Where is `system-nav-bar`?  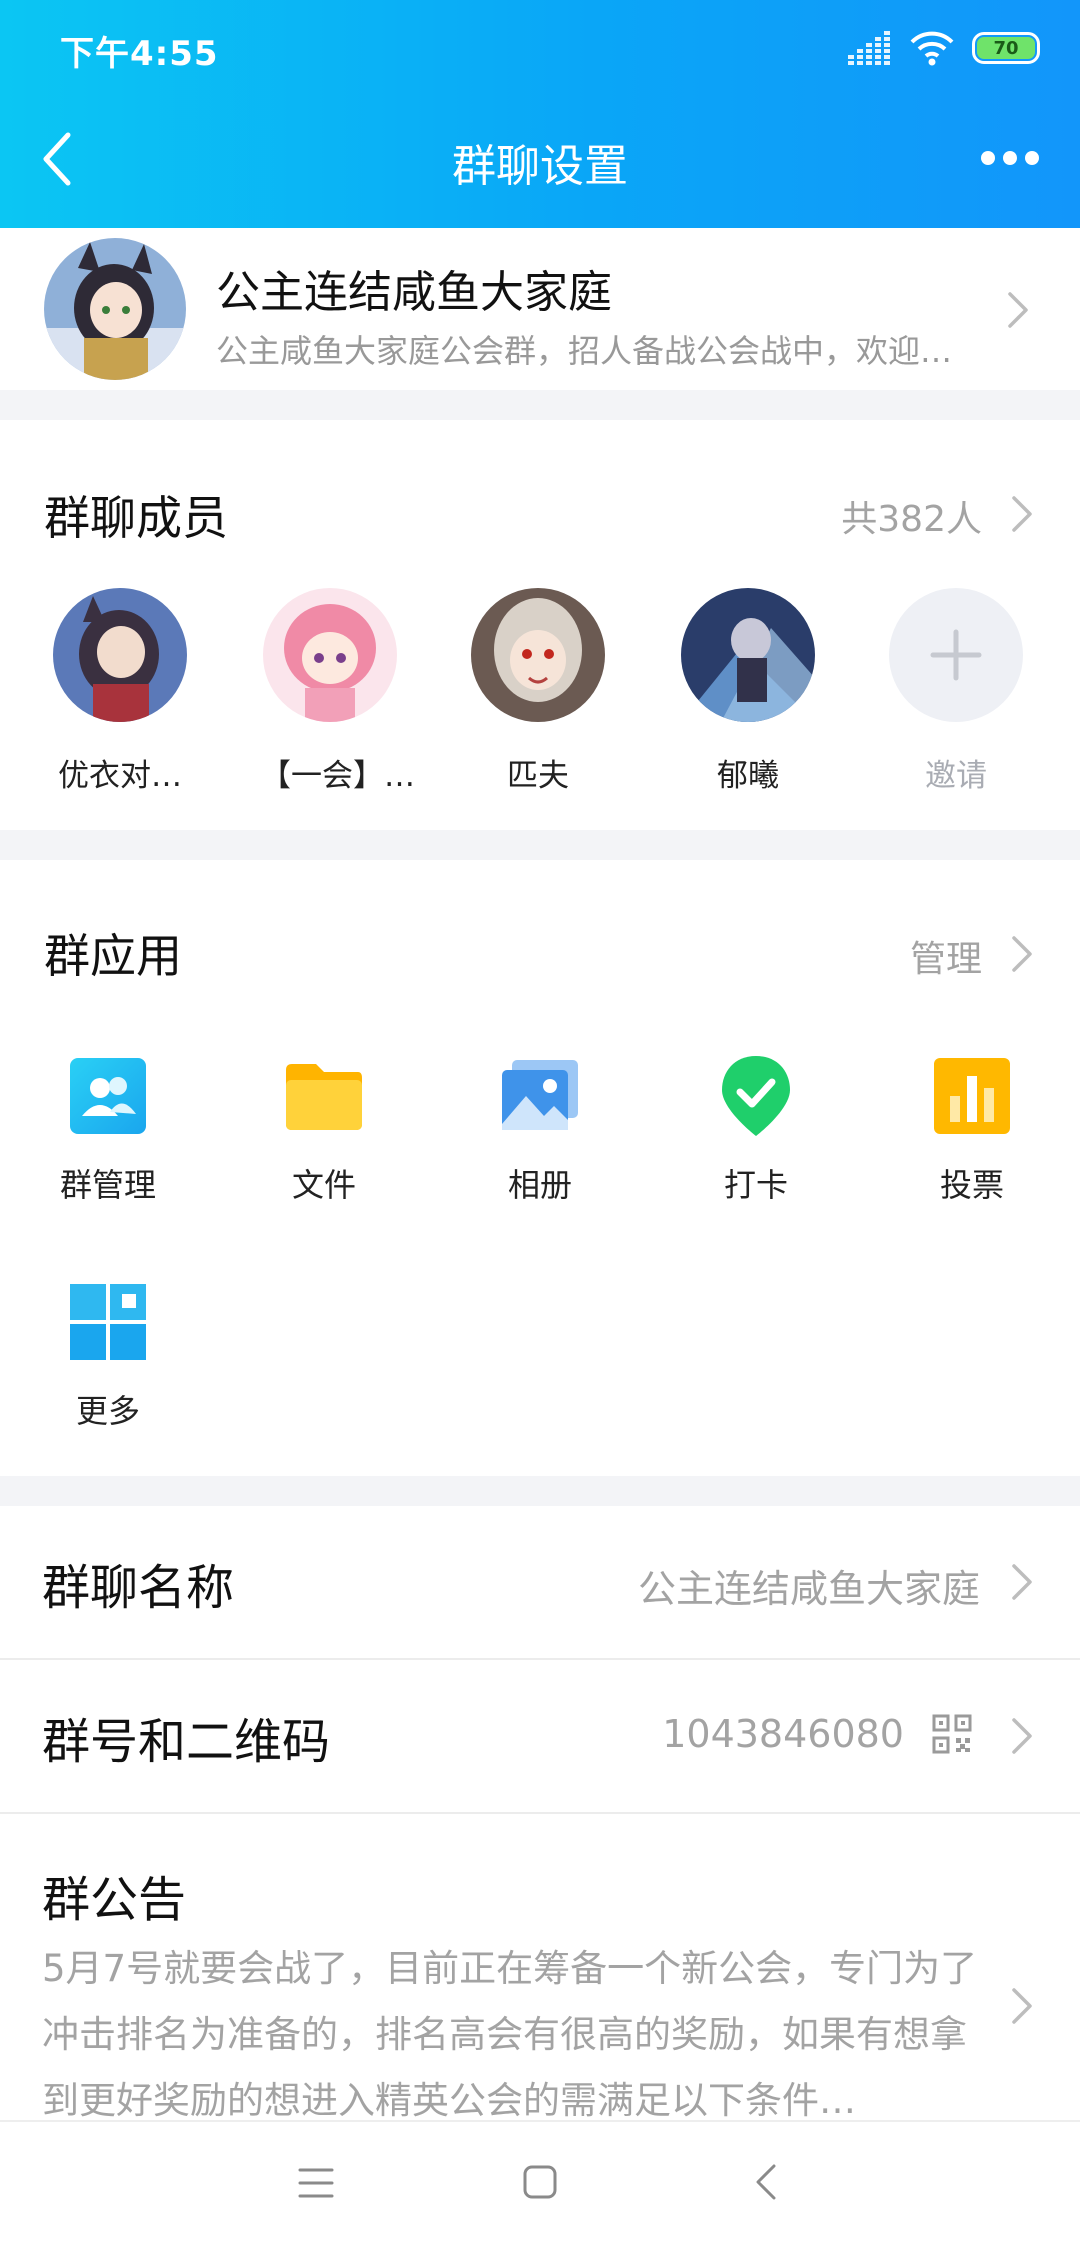
system-nav-bar is located at coordinates (540, 2184).